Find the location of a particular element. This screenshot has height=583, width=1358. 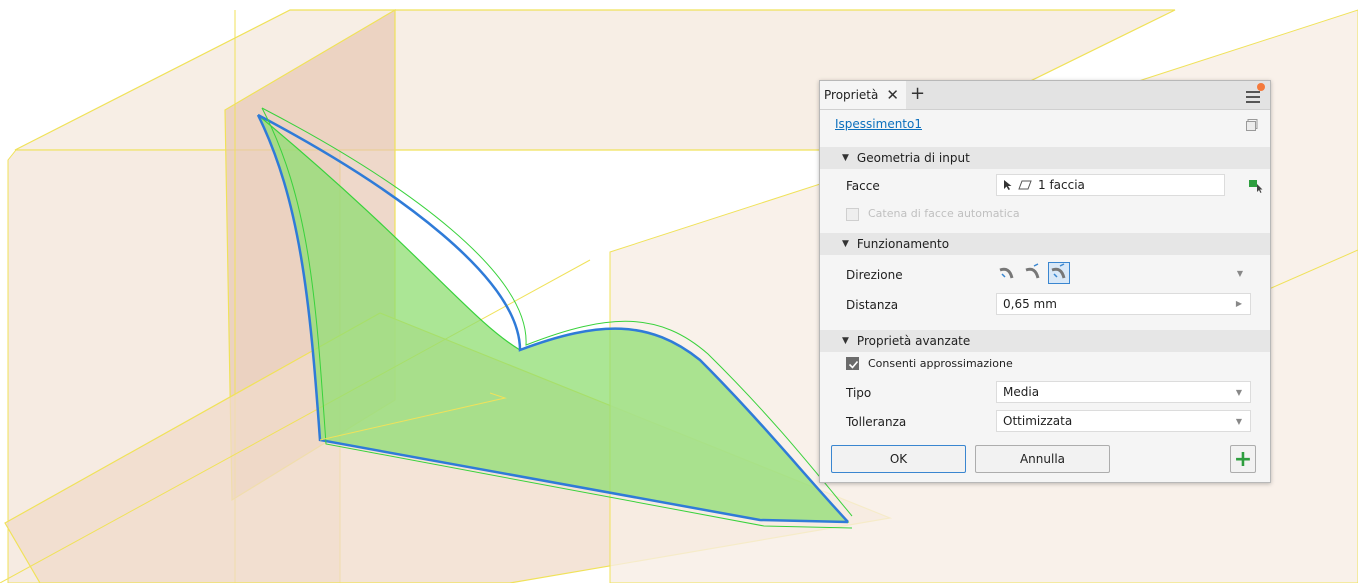

select-faces-icon is located at coordinates (1256, 185).